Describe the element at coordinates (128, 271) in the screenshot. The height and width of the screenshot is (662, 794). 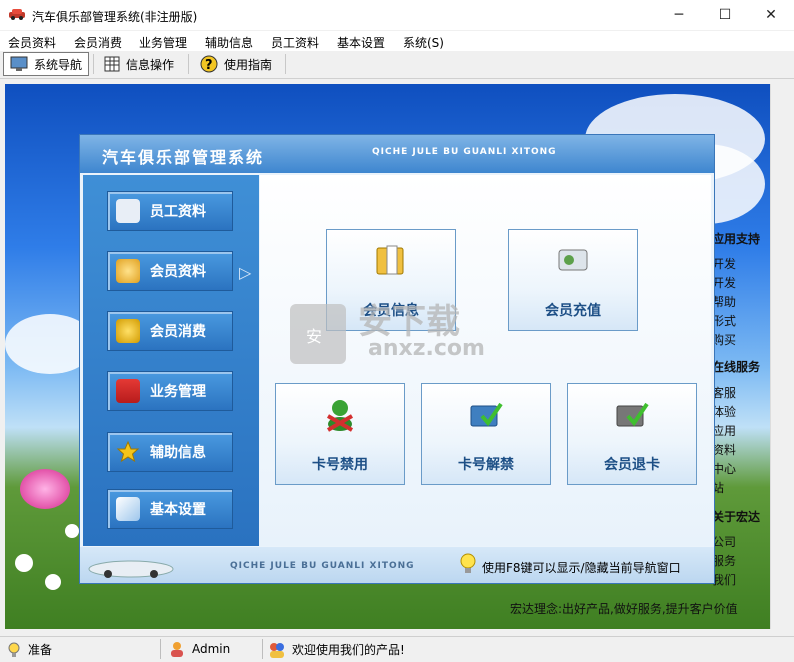
I see `member-icon` at that location.